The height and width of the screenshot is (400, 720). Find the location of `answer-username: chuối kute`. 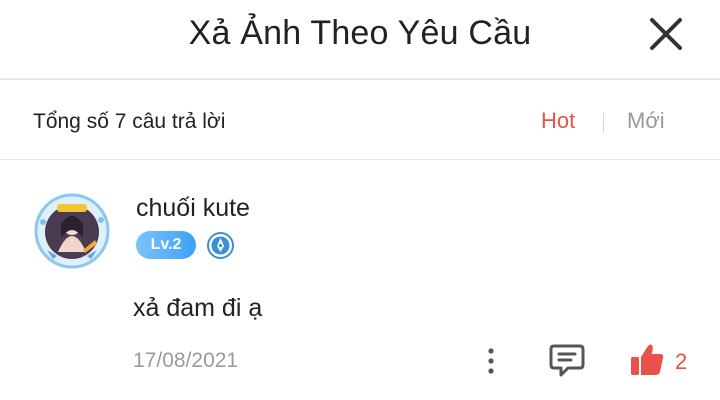

answer-username: chuối kute is located at coordinates (193, 208).